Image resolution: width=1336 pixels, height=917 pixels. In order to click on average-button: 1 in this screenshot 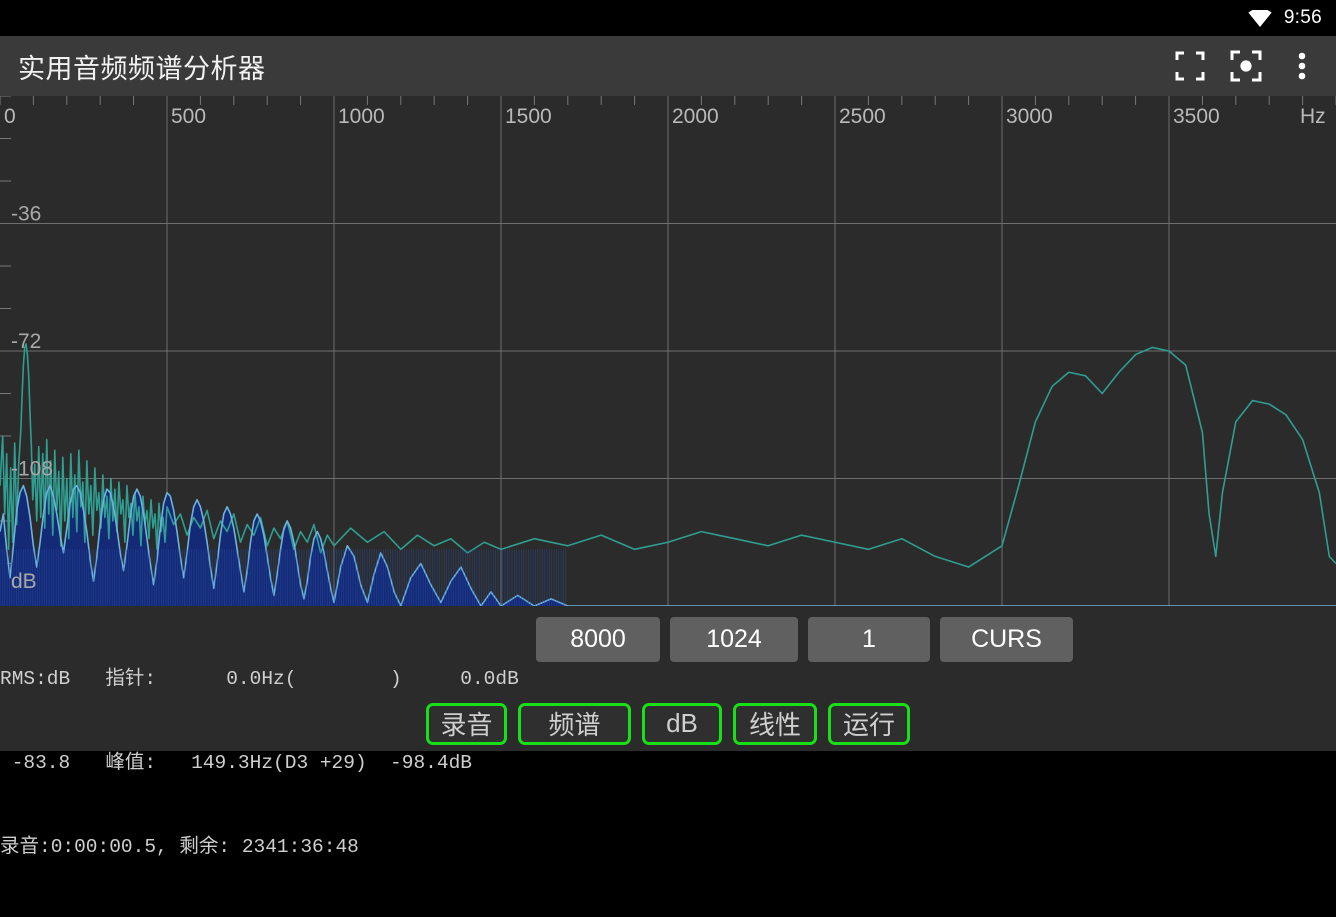, I will do `click(869, 639)`.